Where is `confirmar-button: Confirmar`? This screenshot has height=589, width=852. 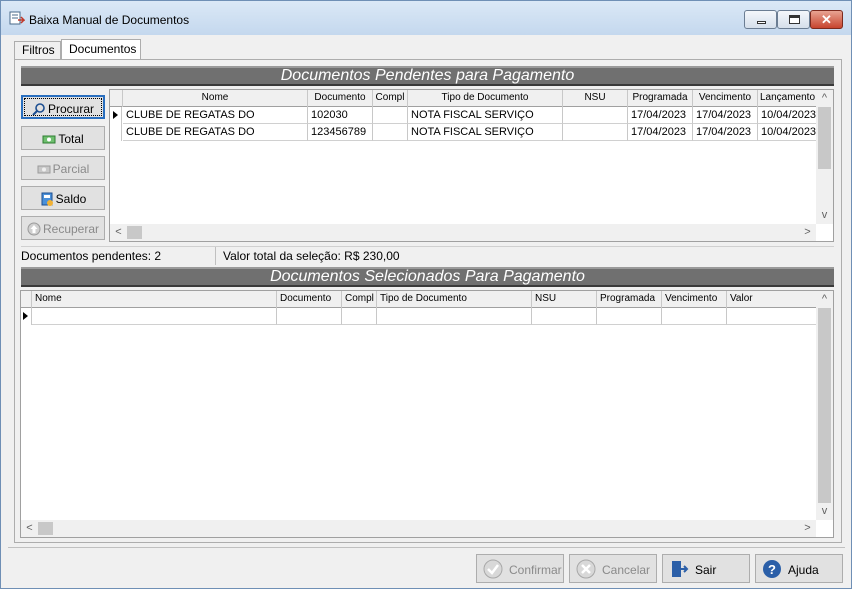
confirmar-button: Confirmar is located at coordinates (520, 568).